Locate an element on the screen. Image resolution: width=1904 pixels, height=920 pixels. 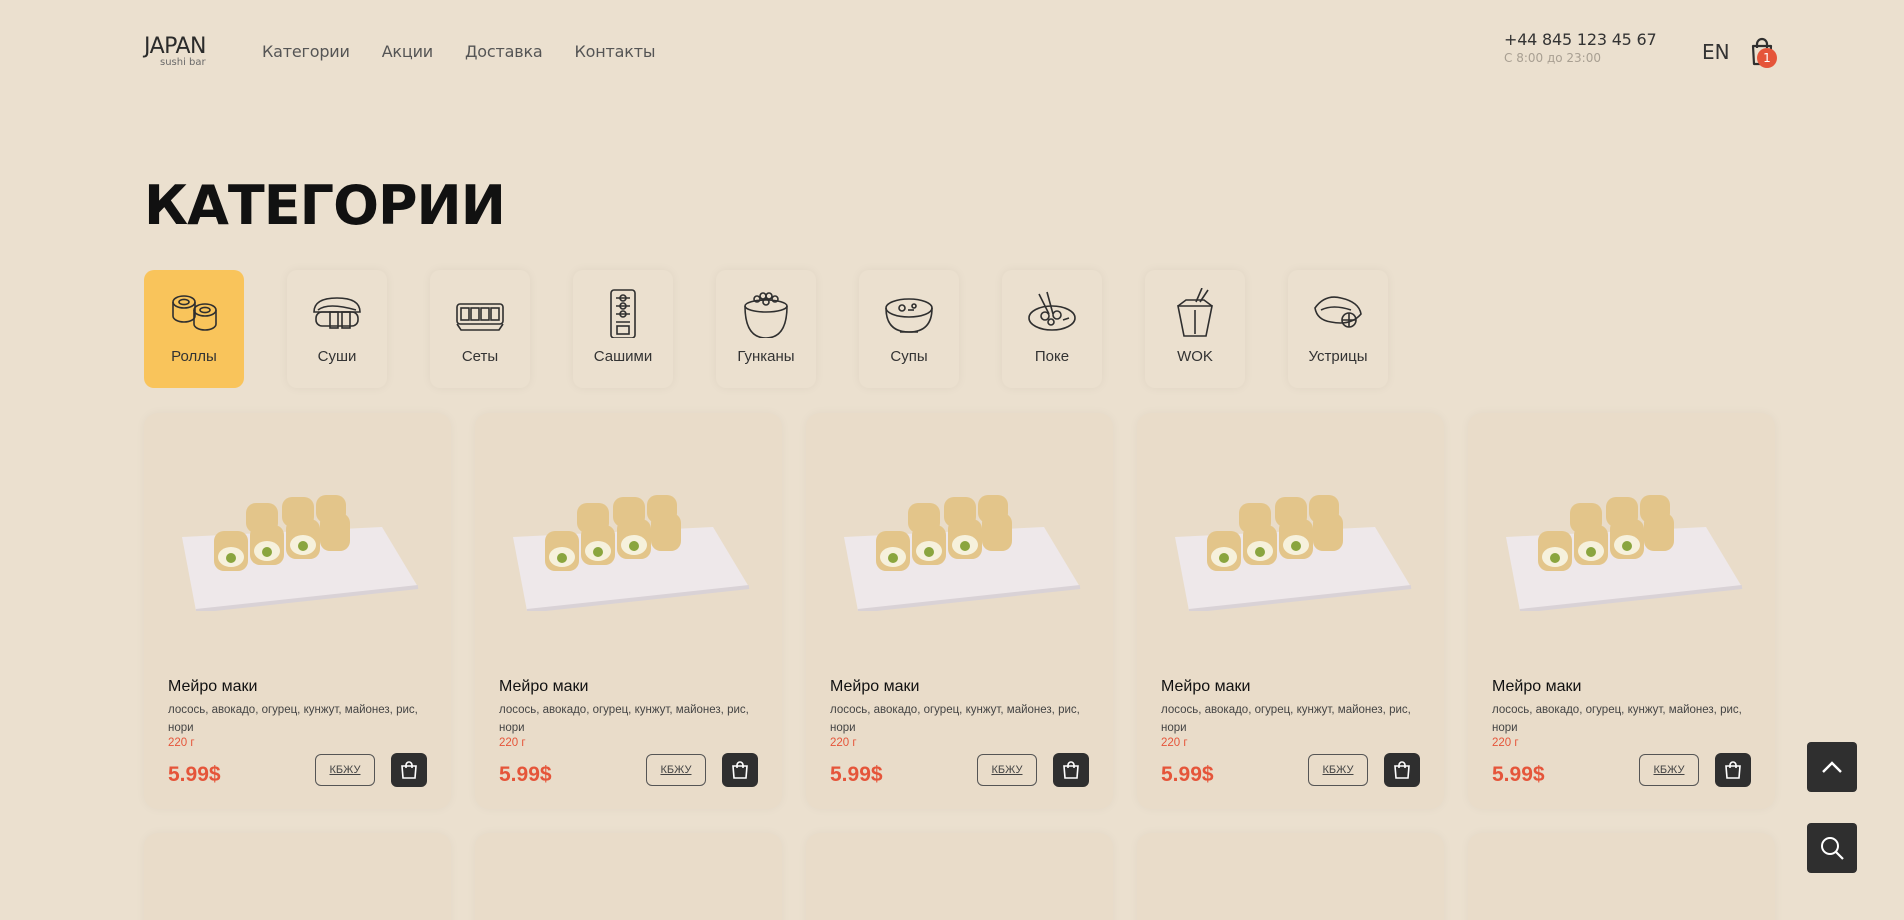
category-wok: WOK is located at coordinates (1195, 329).